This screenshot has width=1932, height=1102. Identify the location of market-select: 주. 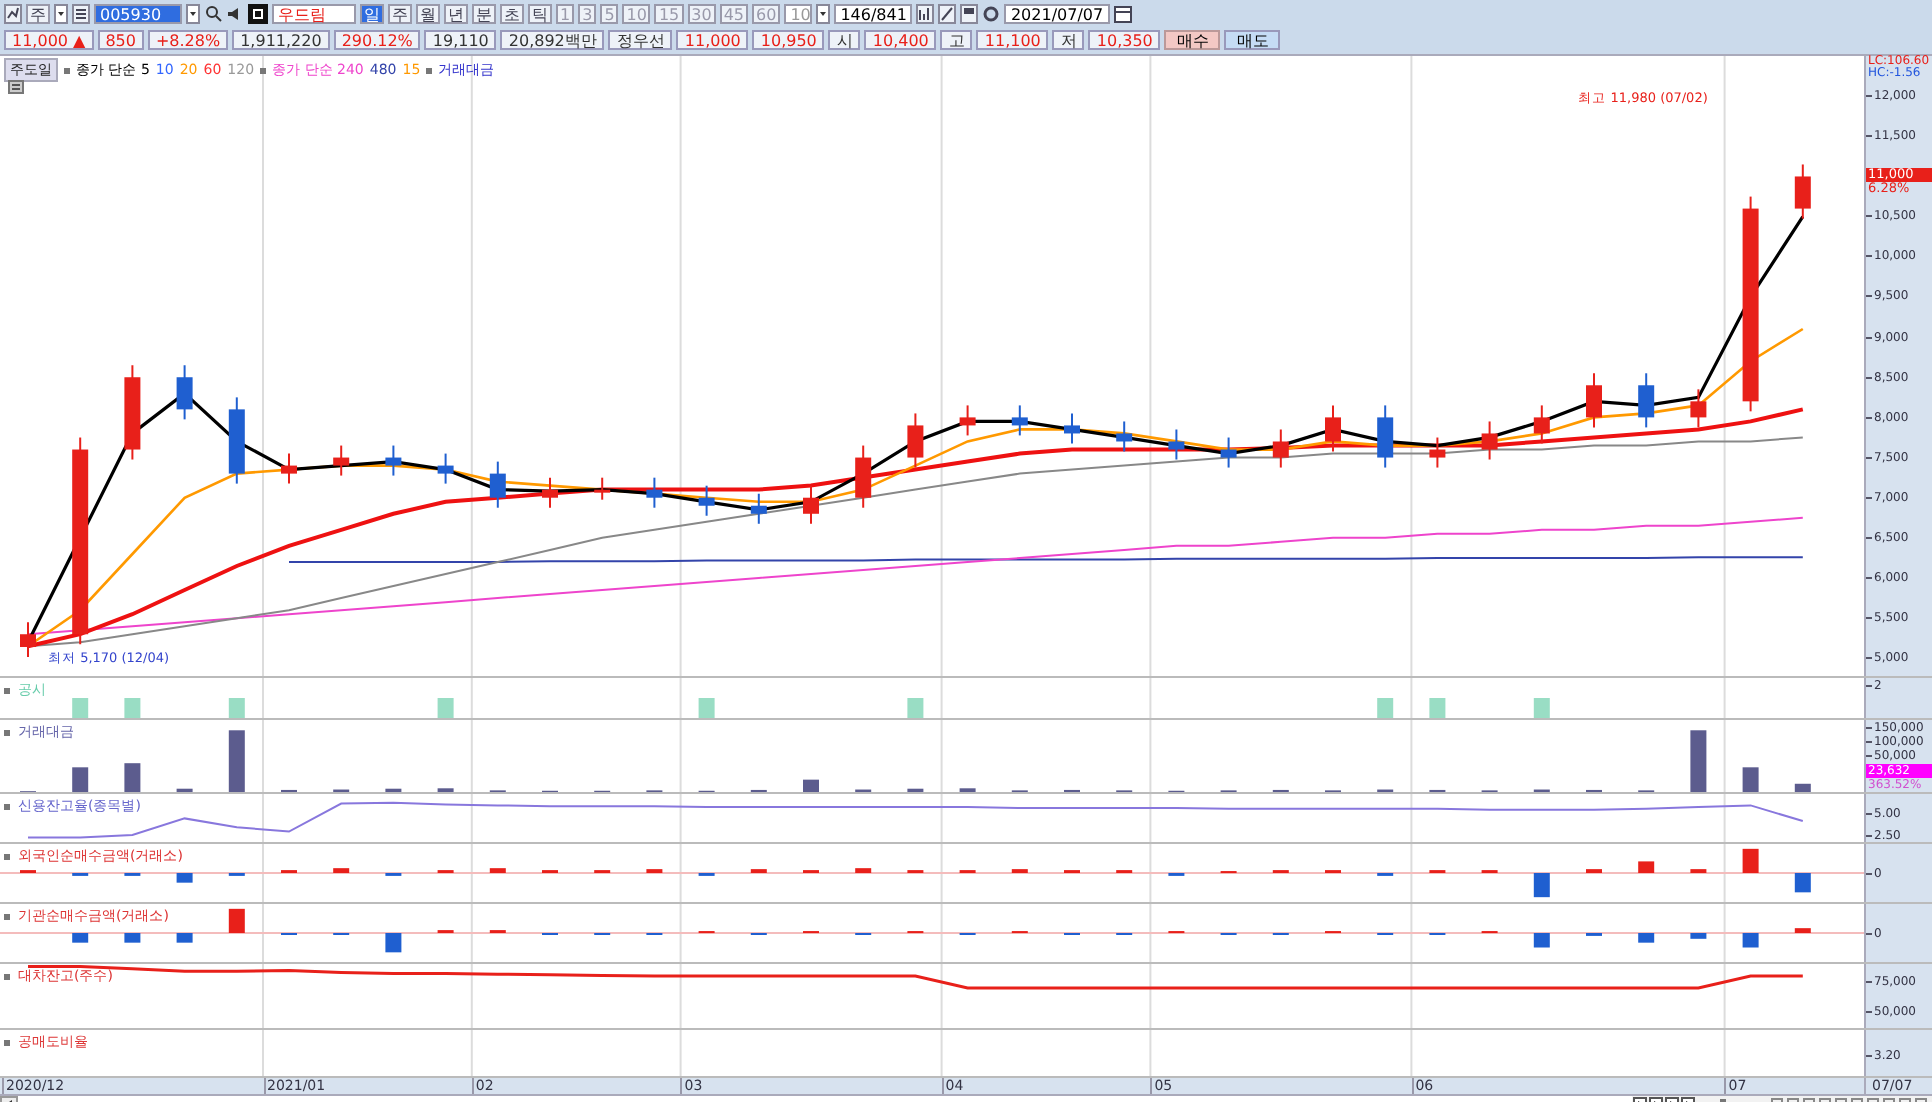
(38, 14).